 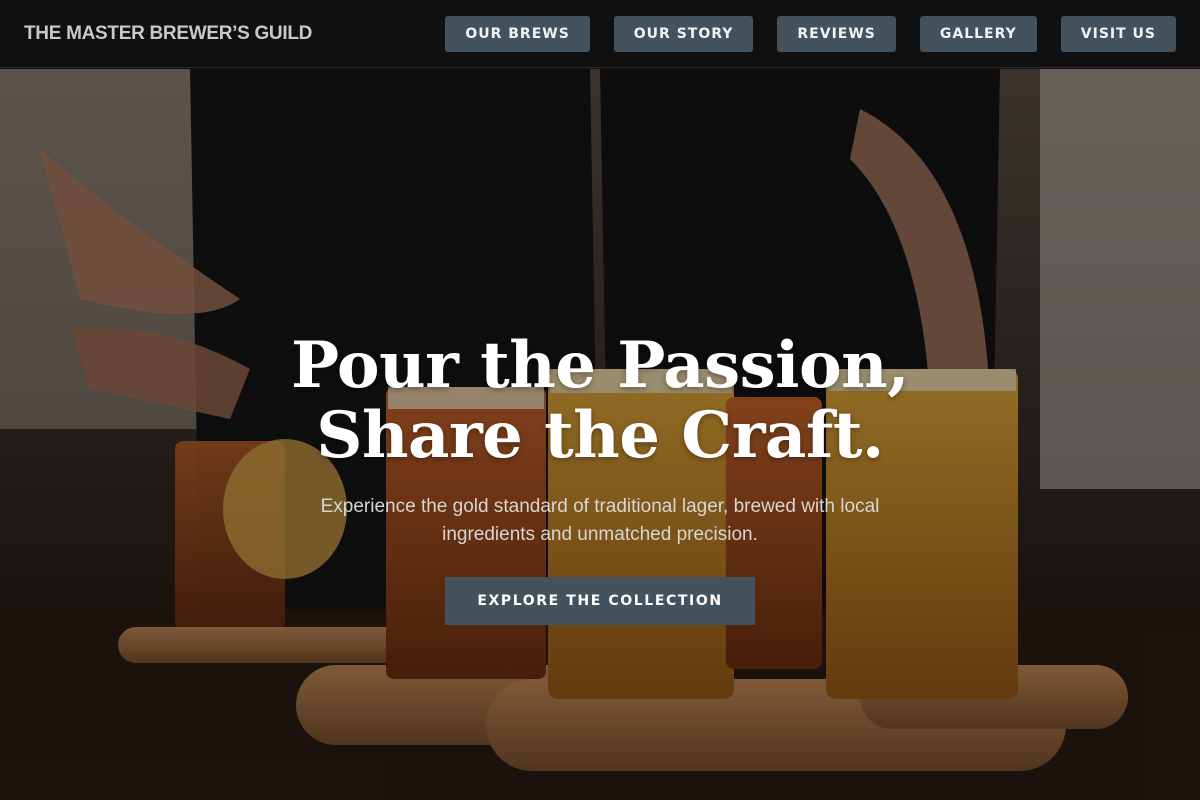 What do you see at coordinates (517, 33) in the screenshot?
I see `nav-our-brews-button: OUR BREWS` at bounding box center [517, 33].